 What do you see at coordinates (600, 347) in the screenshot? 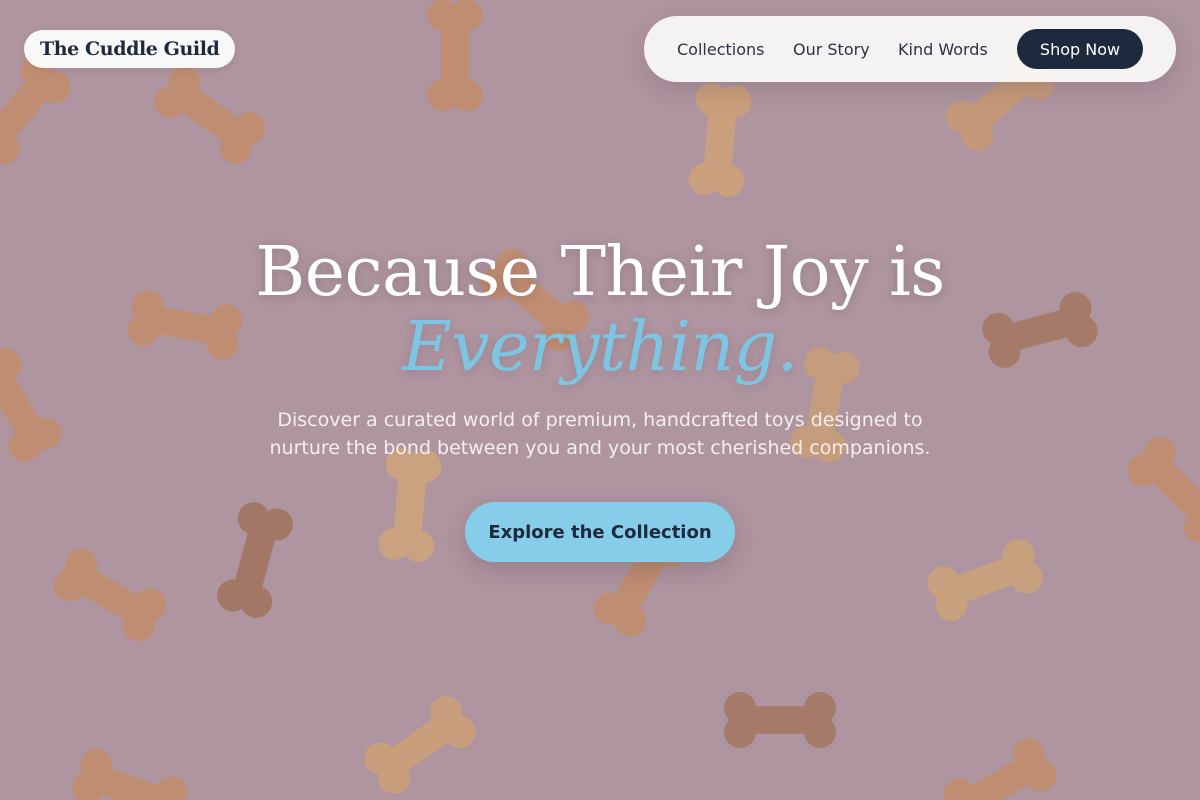
I see `hero-headline-accent: Everything.` at bounding box center [600, 347].